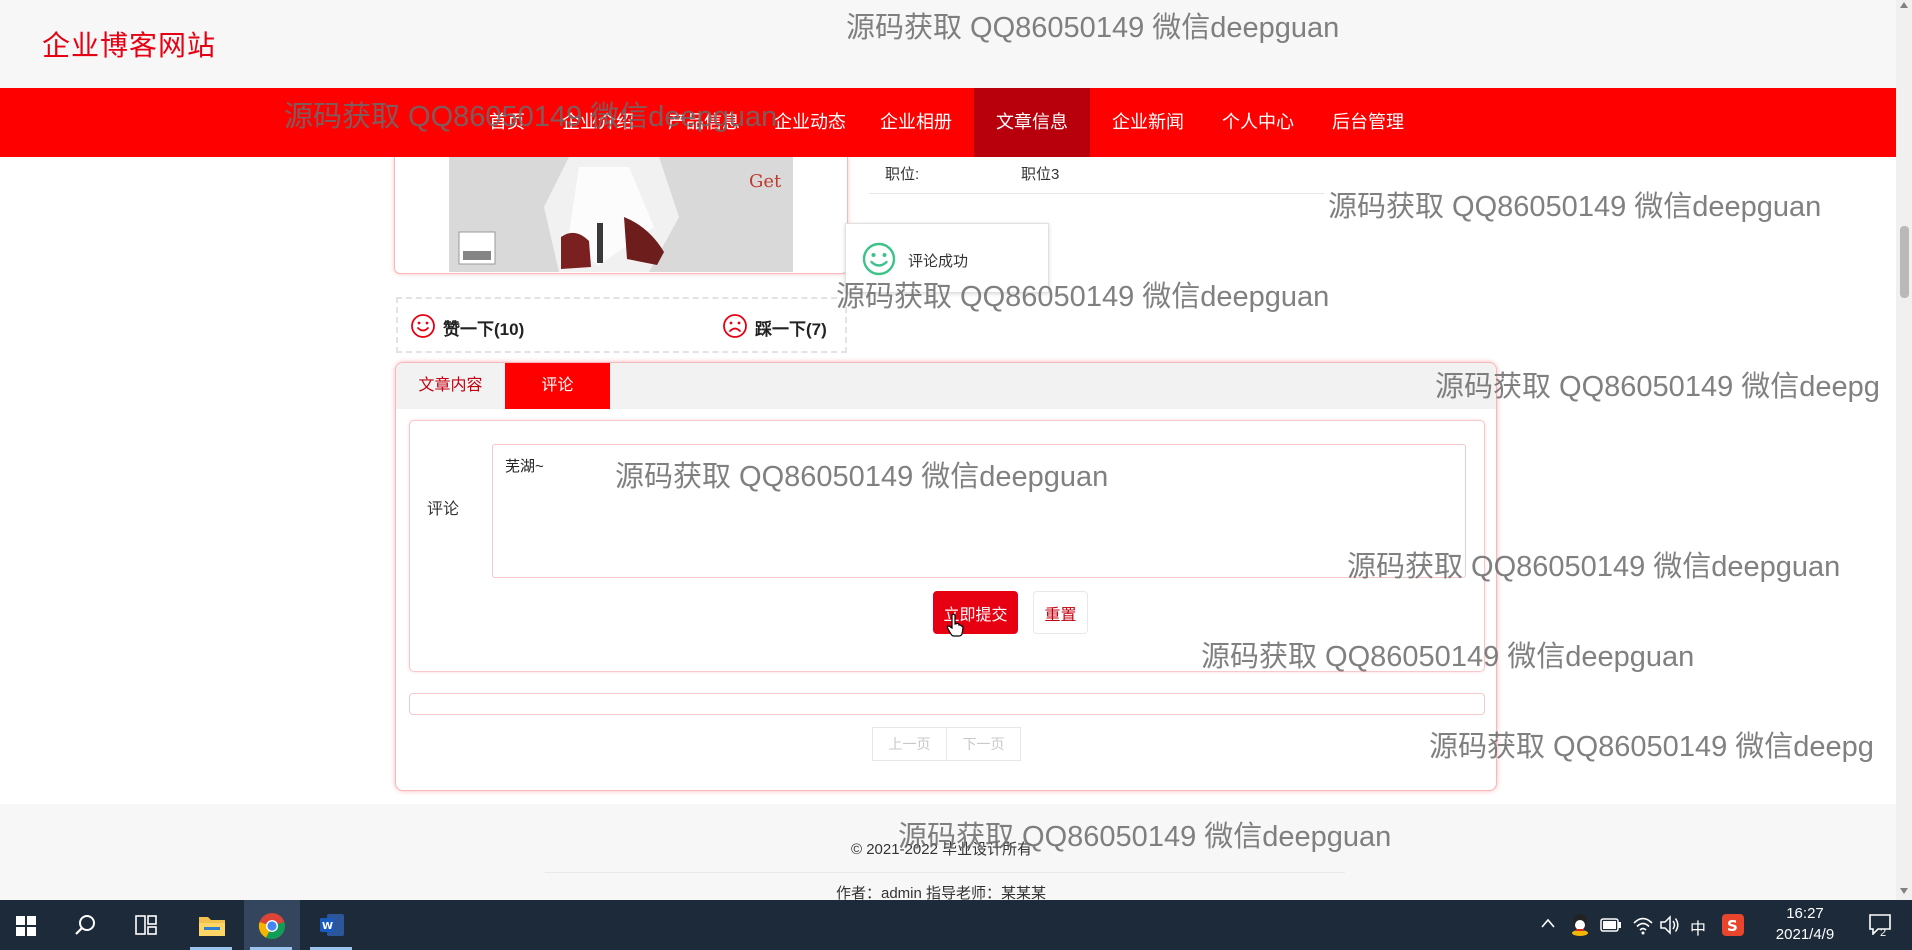 The width and height of the screenshot is (1912, 950). What do you see at coordinates (938, 261) in the screenshot?
I see `toast-message: 评论成功` at bounding box center [938, 261].